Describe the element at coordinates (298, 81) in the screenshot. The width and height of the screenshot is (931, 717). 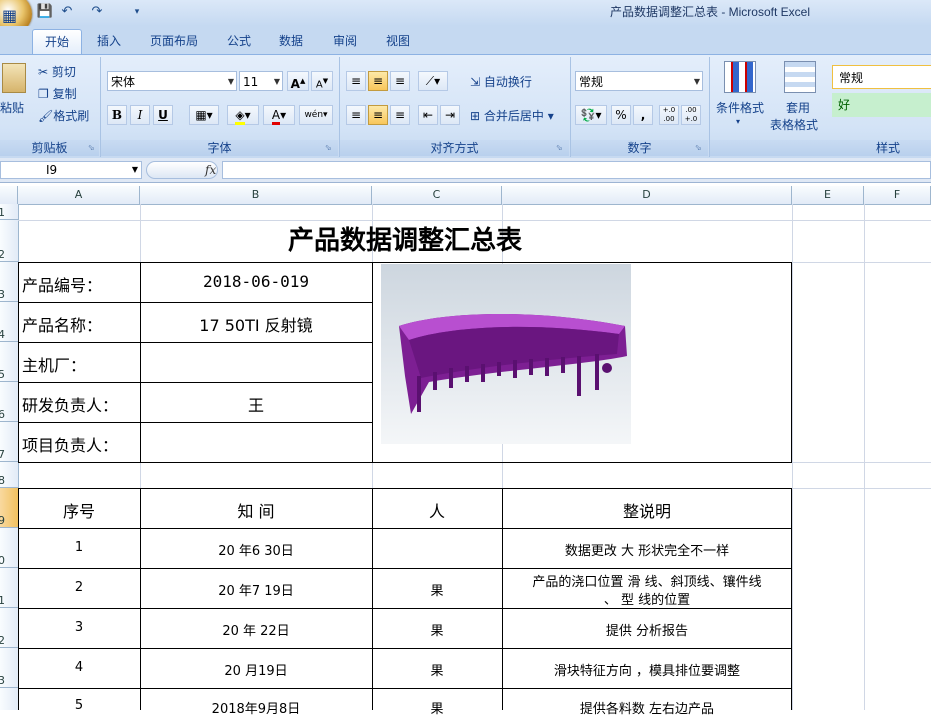
I see `grow-font-button: A▲` at that location.